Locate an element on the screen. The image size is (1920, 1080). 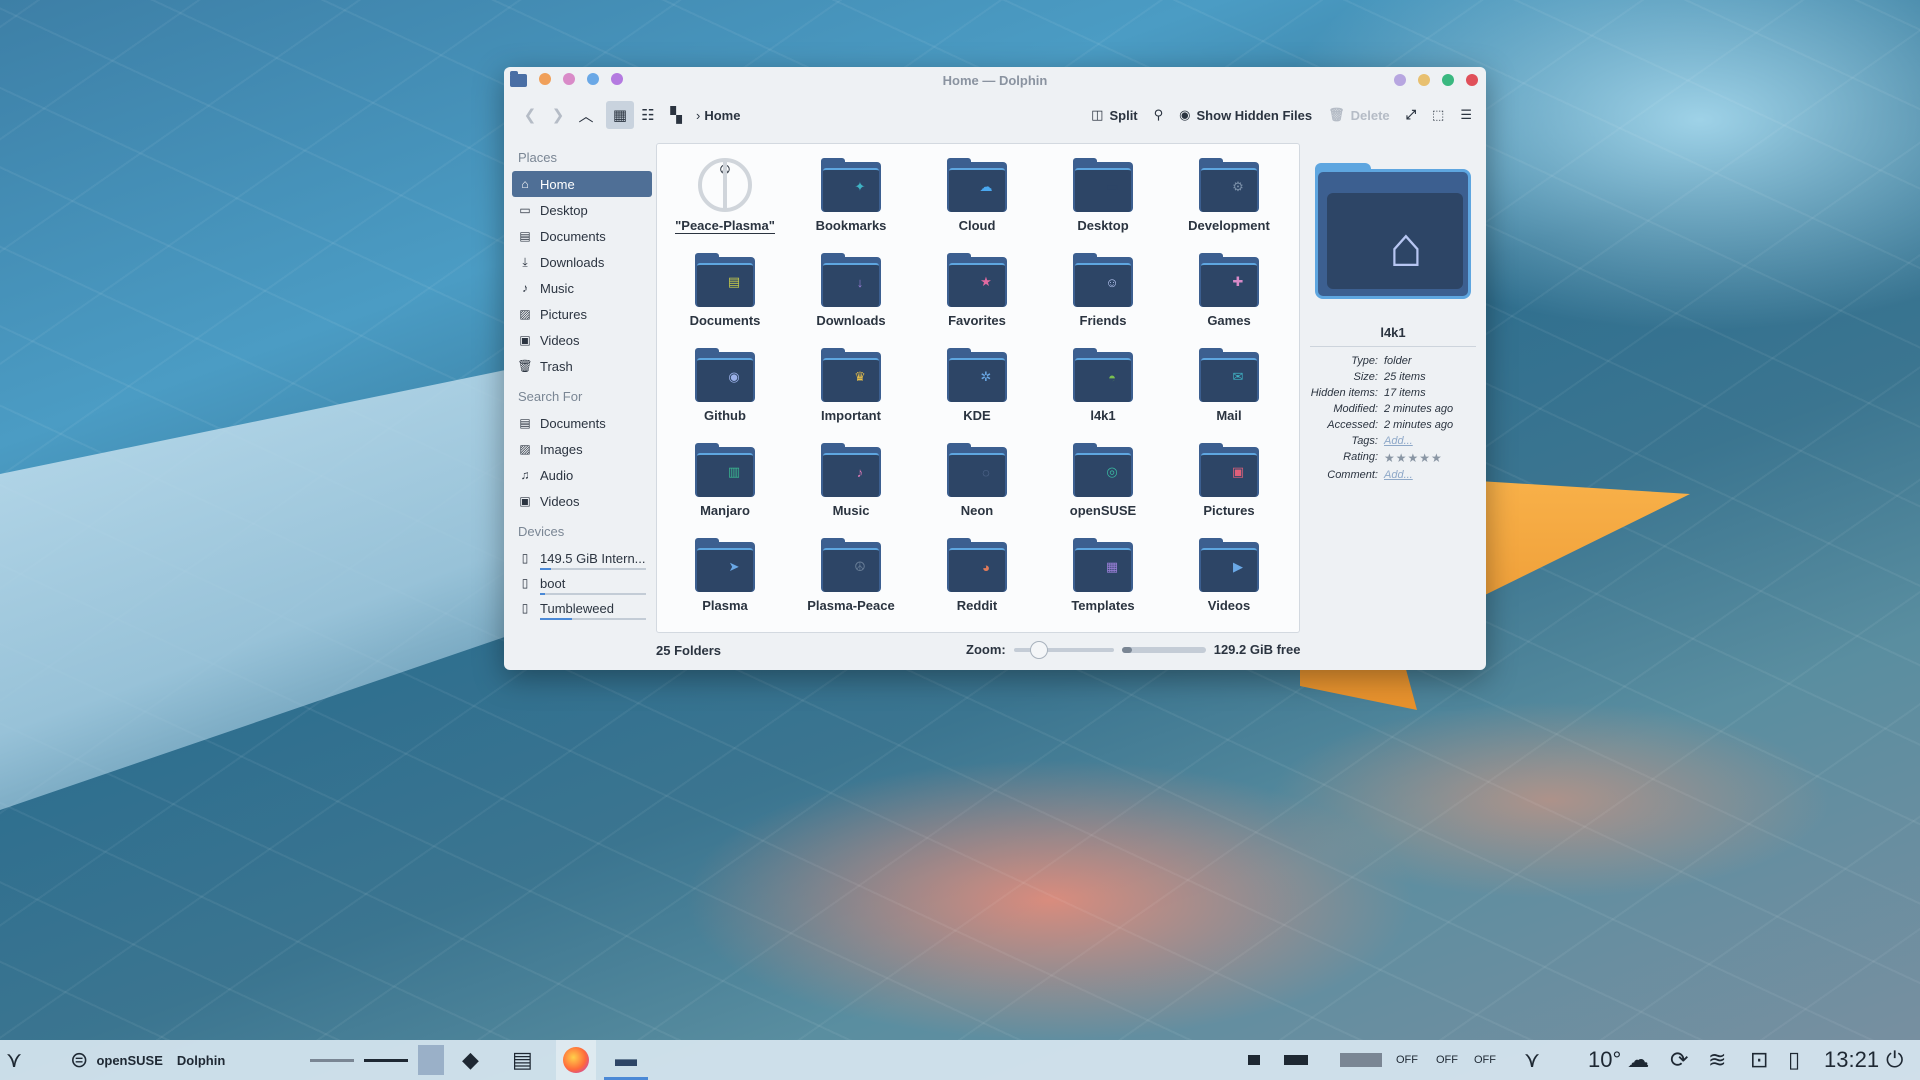
folder-item: ◉ Github is located at coordinates (725, 384).